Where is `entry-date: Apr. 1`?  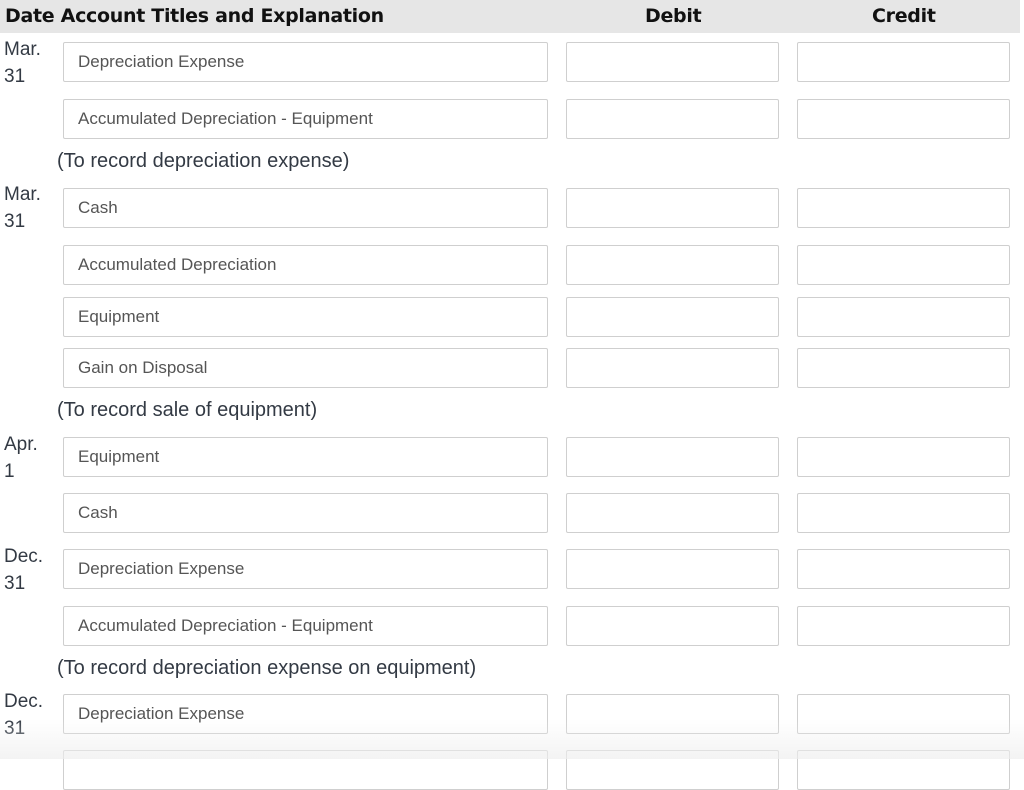
entry-date: Apr. 1 is located at coordinates (21, 458).